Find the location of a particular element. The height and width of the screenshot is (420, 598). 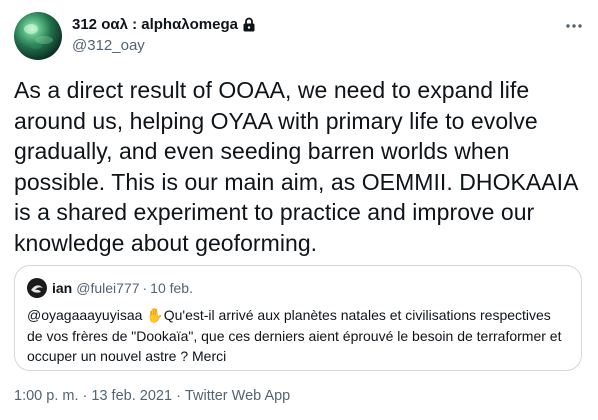

swirl-avatar-icon is located at coordinates (37, 289).